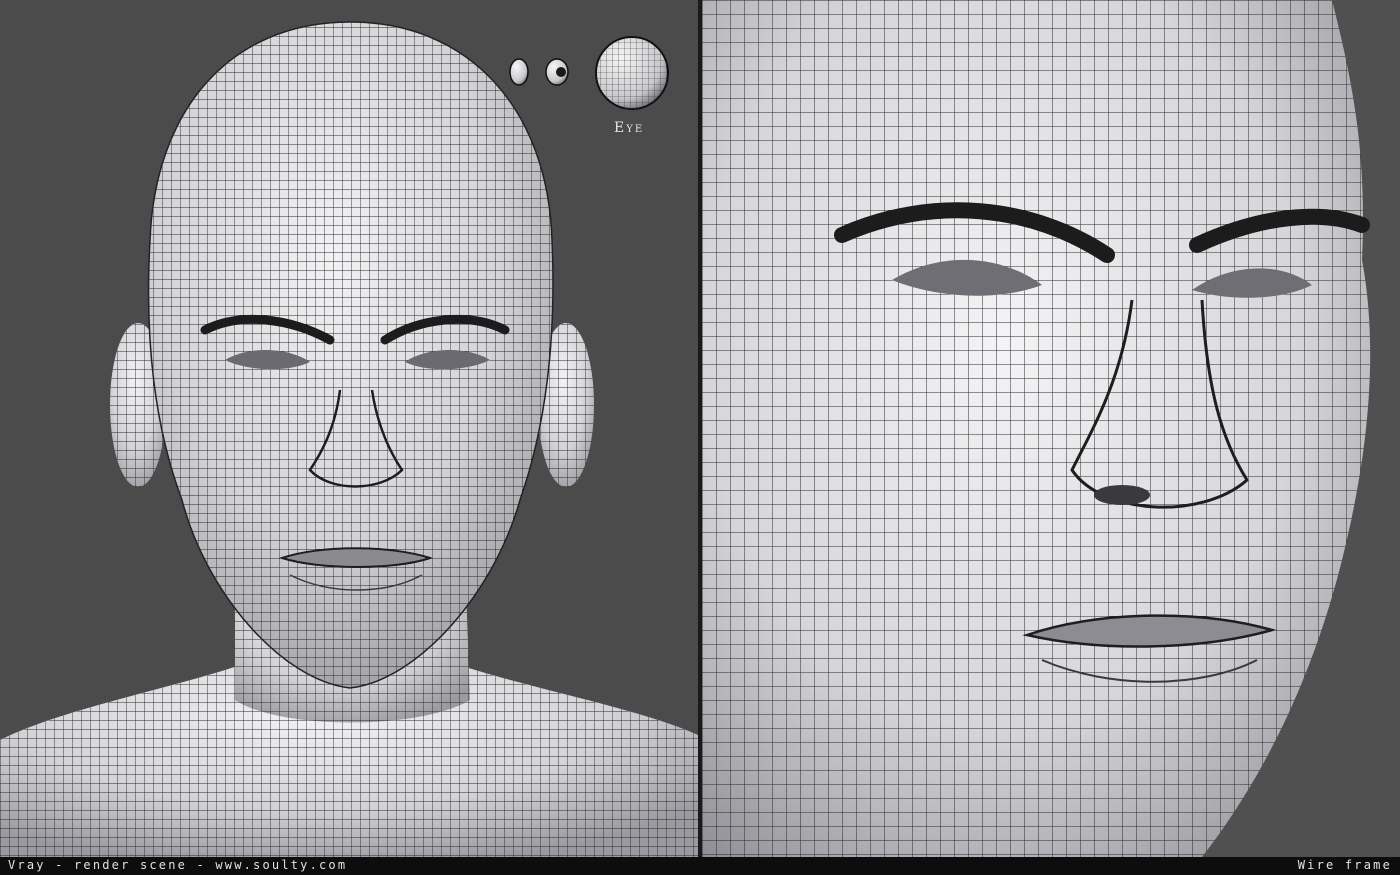  Describe the element at coordinates (178, 865) in the screenshot. I see `render-caption: Vray - render scene - www.soulty.com` at that location.